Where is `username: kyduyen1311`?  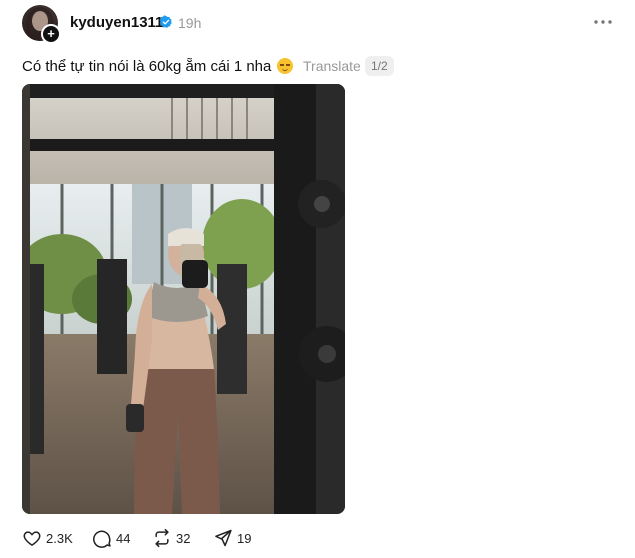 username: kyduyen1311 is located at coordinates (116, 22).